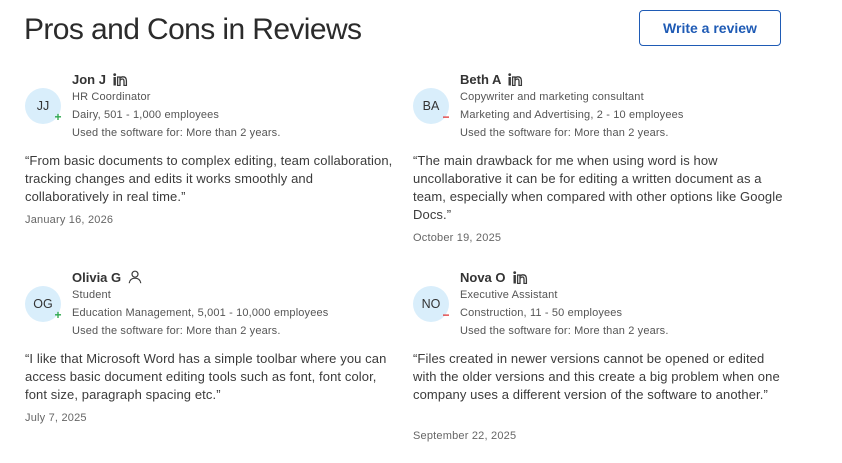  I want to click on user-icon, so click(135, 277).